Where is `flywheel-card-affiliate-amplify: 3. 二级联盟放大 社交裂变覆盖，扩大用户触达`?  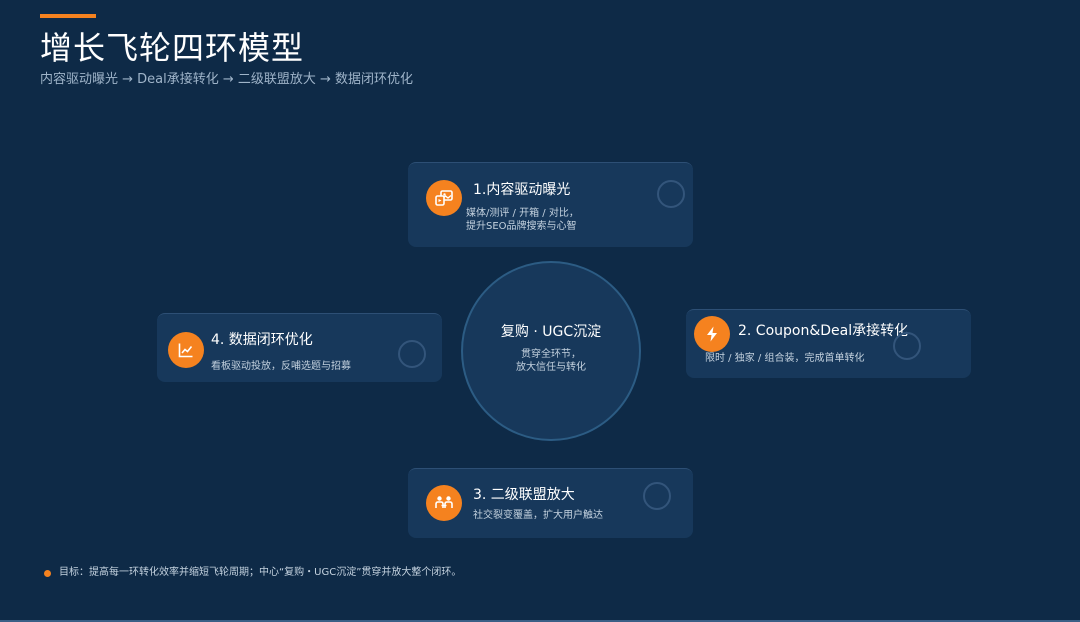 flywheel-card-affiliate-amplify: 3. 二级联盟放大 社交裂变覆盖，扩大用户触达 is located at coordinates (550, 503).